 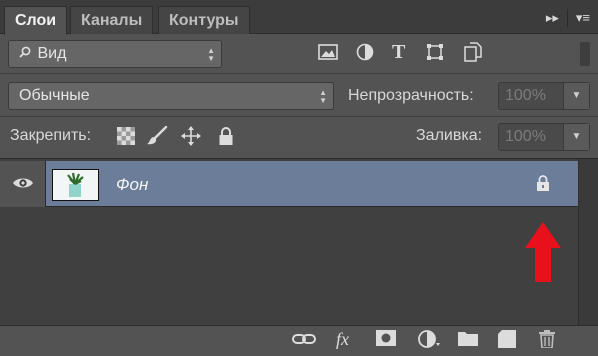 What do you see at coordinates (126, 138) in the screenshot?
I see `lock-transparent-pixels-icon` at bounding box center [126, 138].